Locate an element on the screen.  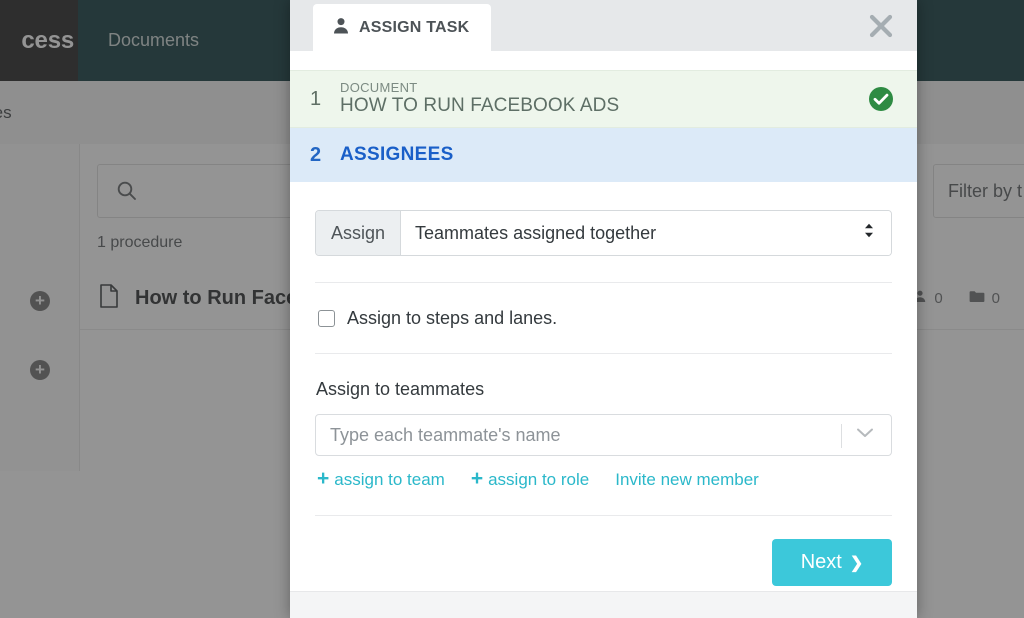
invite-new-member-link: Invite new member is located at coordinates (687, 480).